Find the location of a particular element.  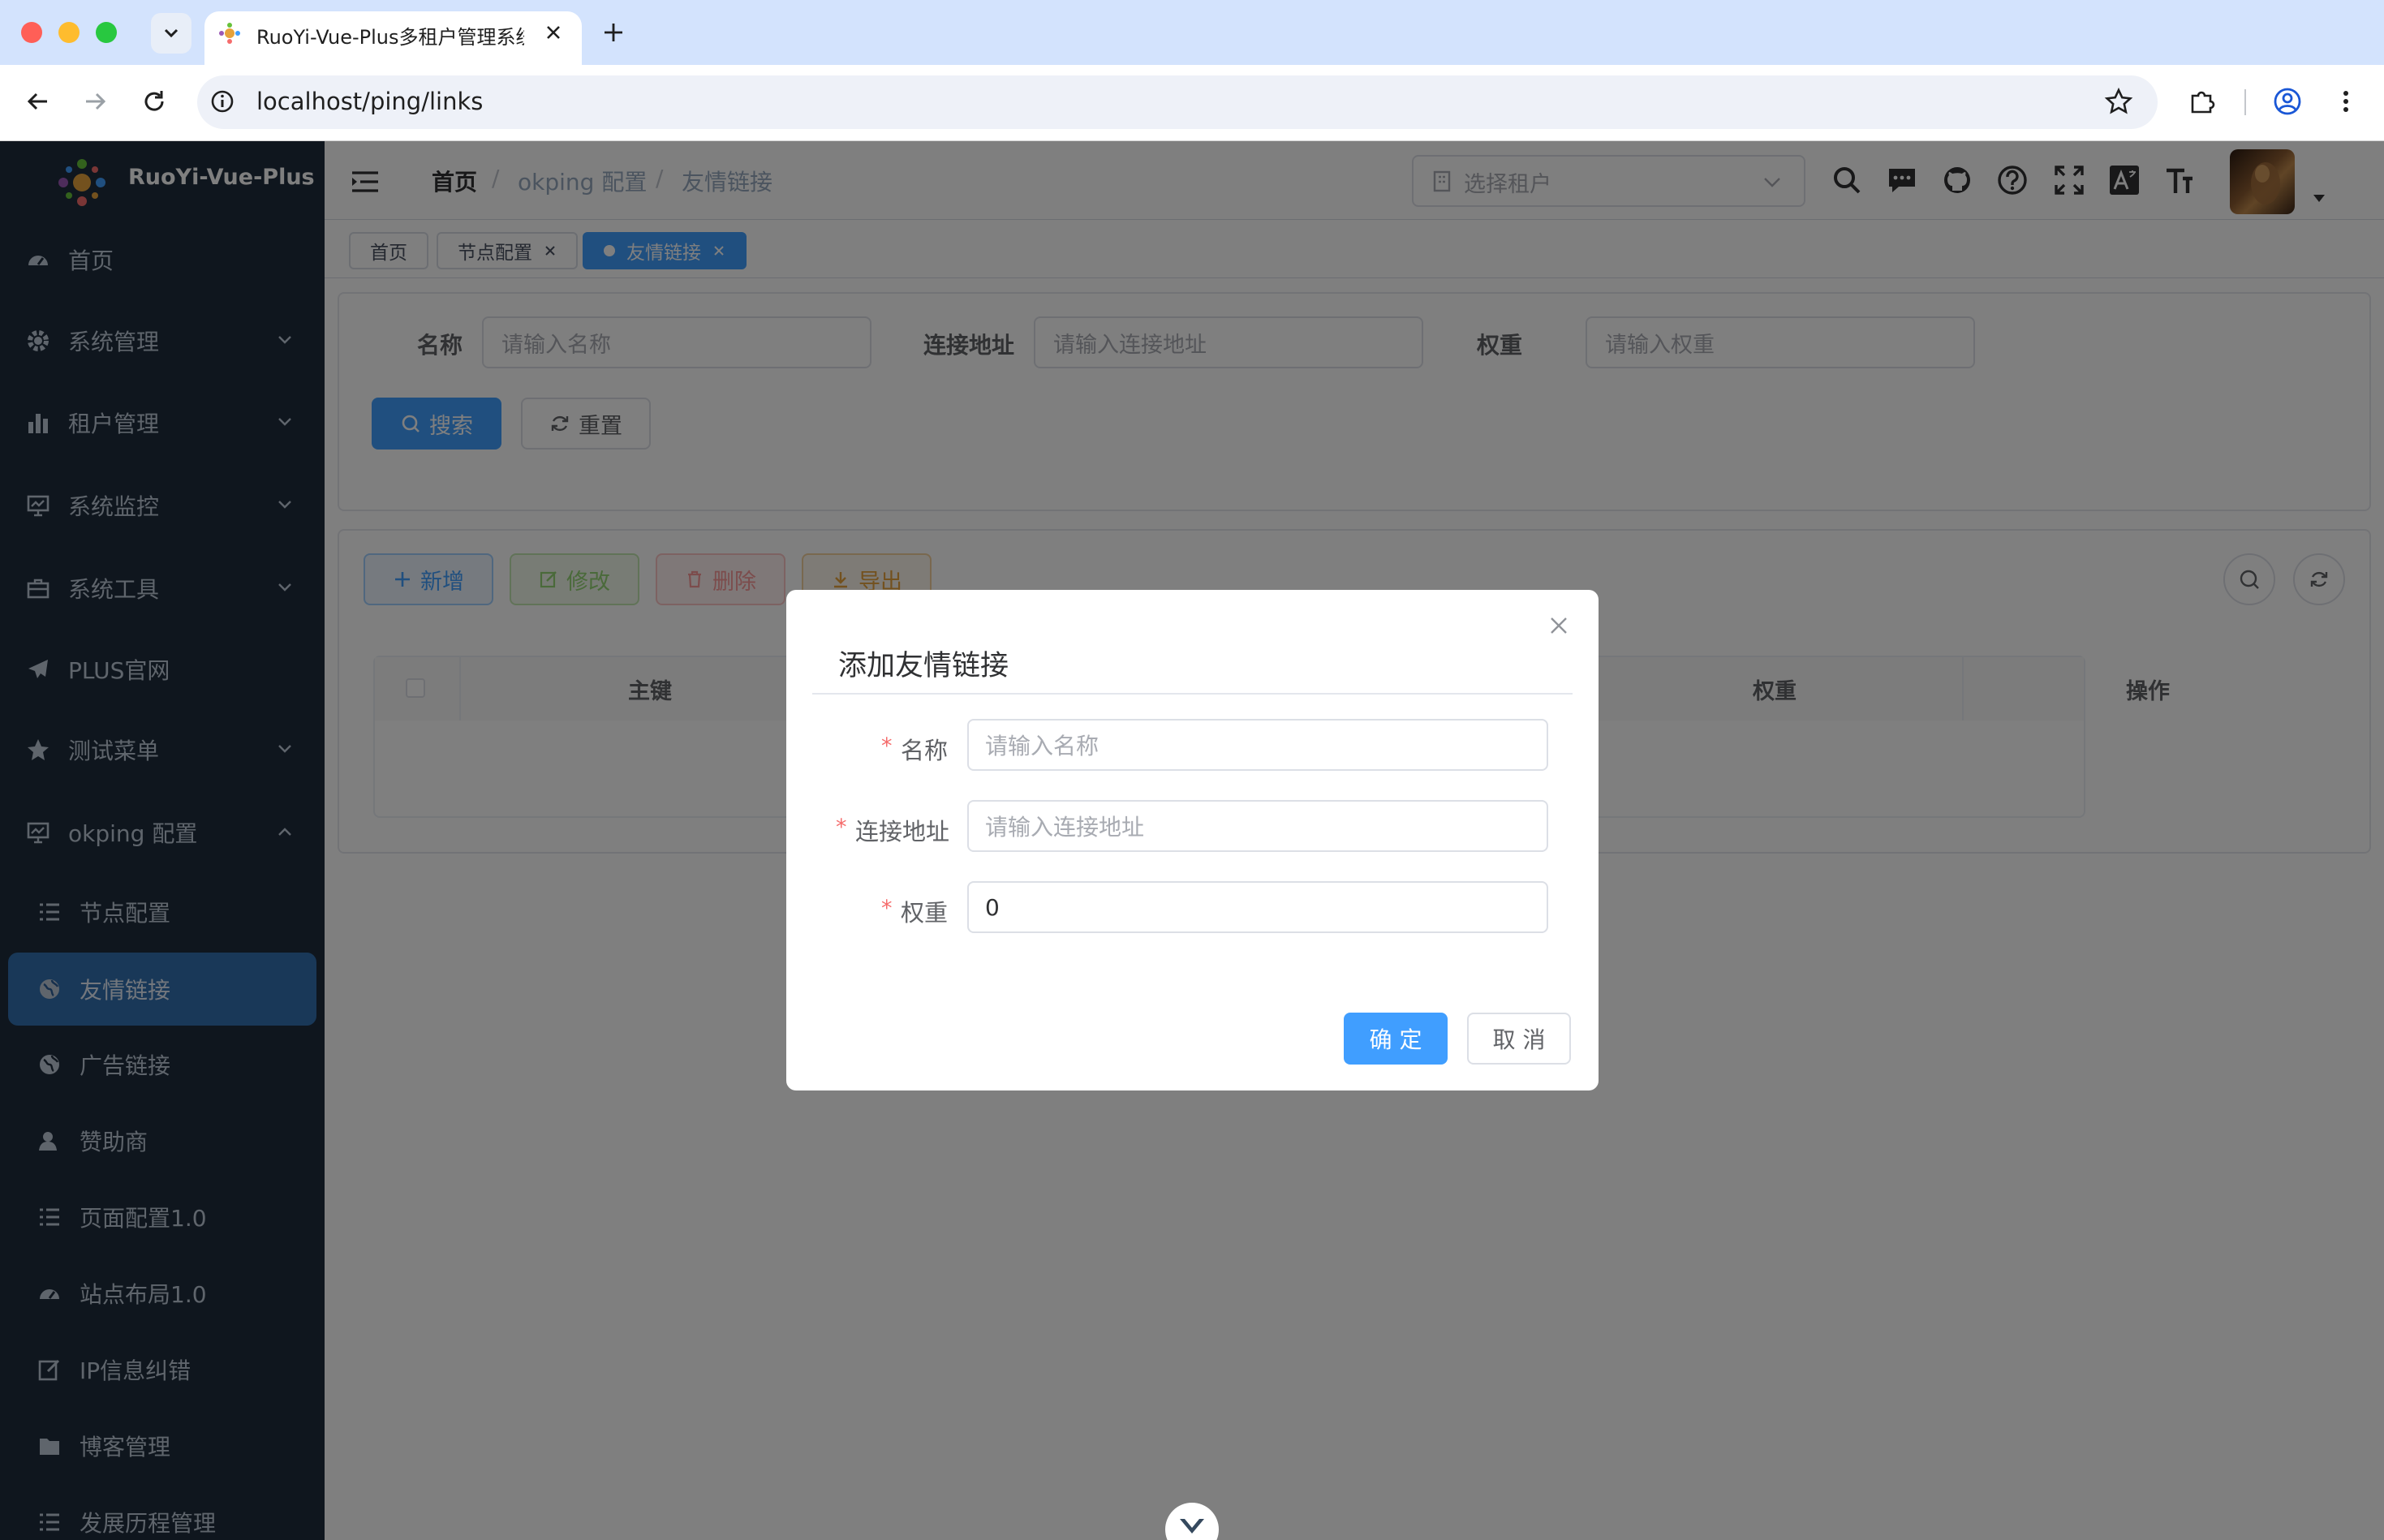

tab-title: RuoYi-Vue-Plus多租户管理系统 is located at coordinates (390, 37).